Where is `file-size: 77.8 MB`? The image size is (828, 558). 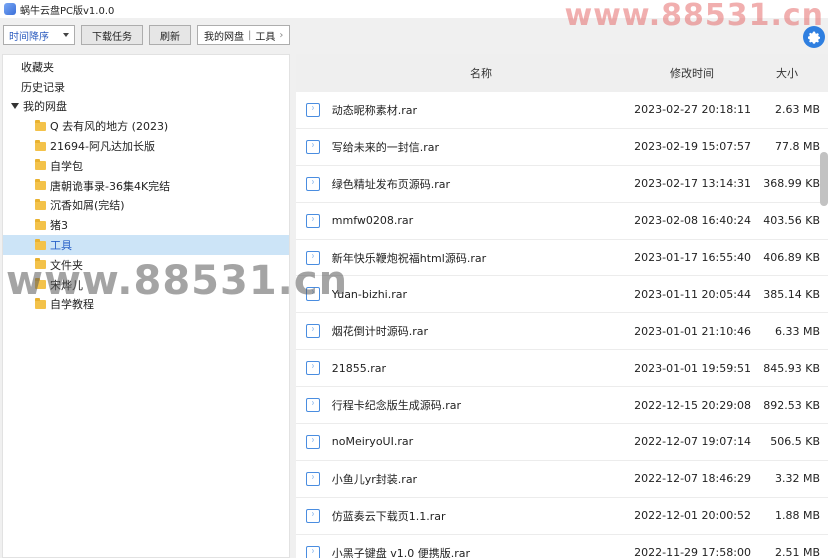 file-size: 77.8 MB is located at coordinates (797, 147).